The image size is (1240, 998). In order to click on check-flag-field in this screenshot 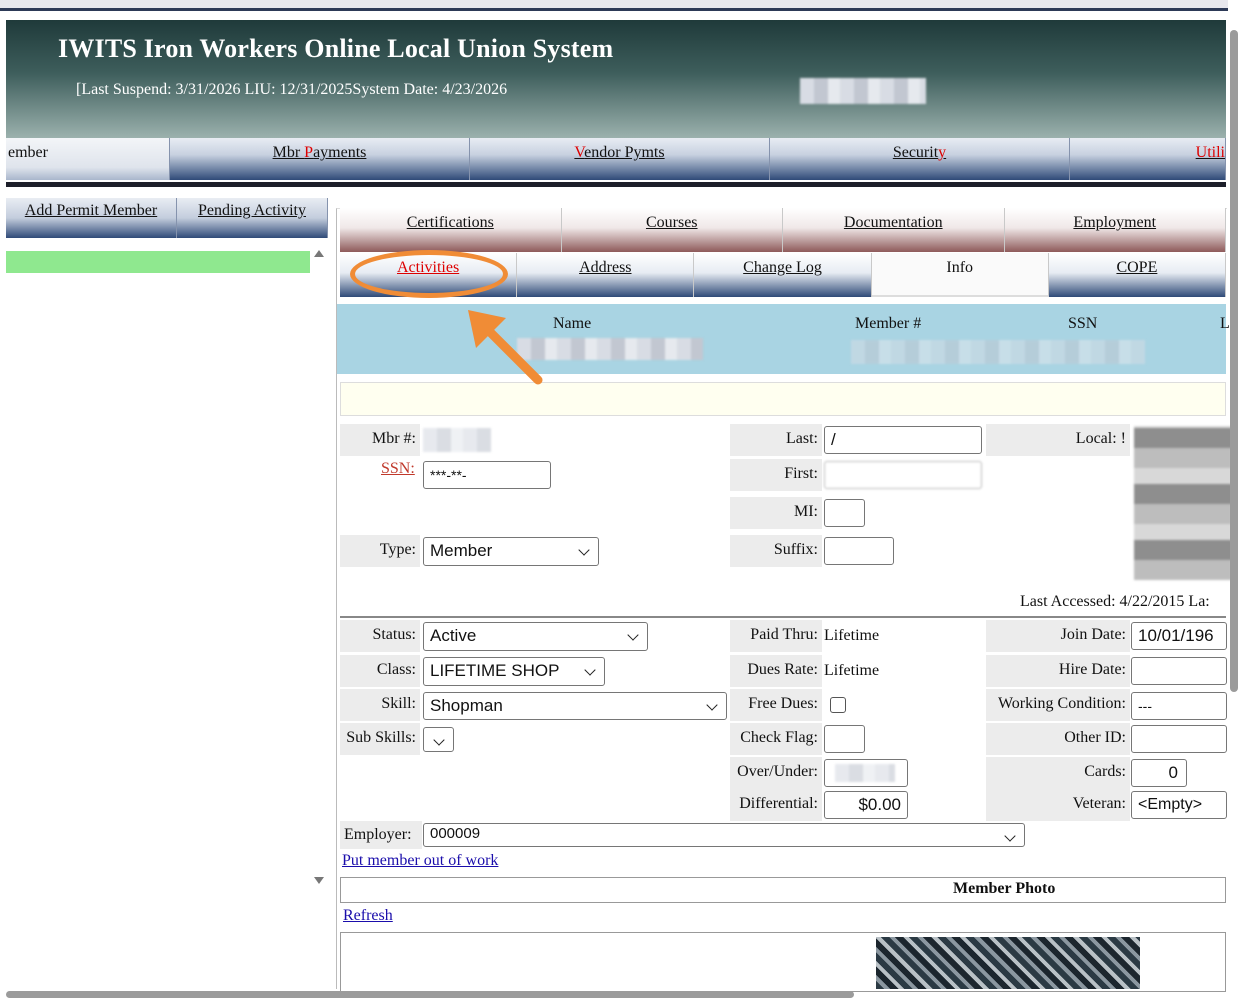, I will do `click(844, 739)`.